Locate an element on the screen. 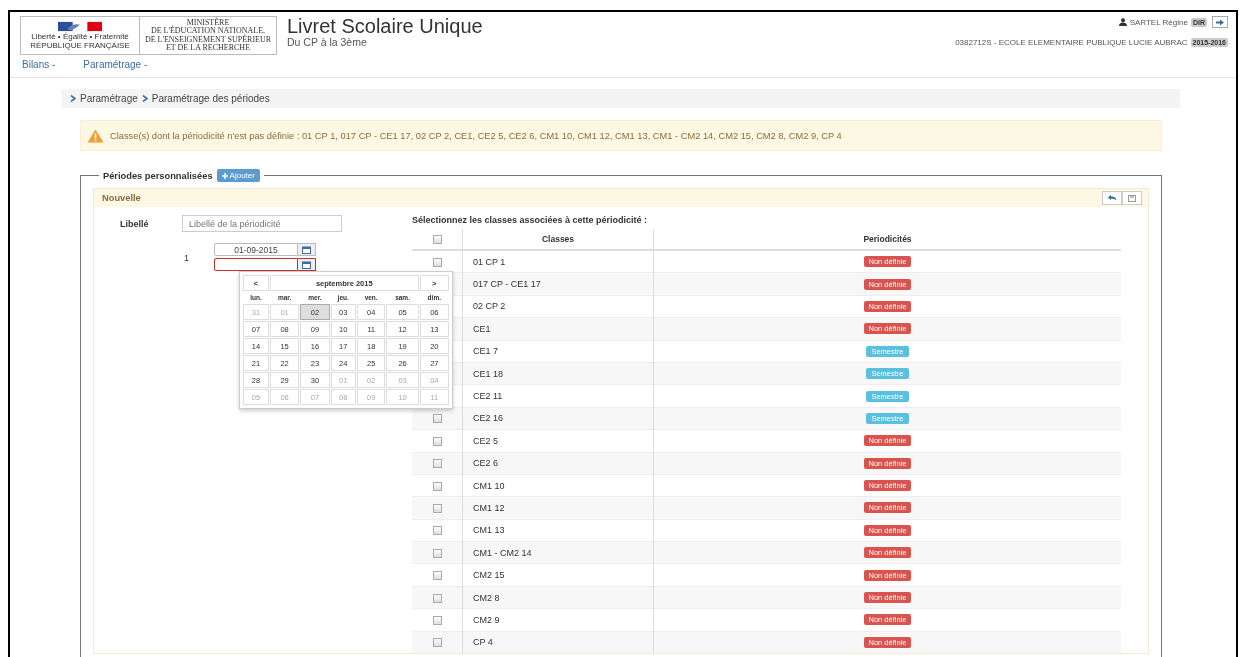 Image resolution: width=1246 pixels, height=657 pixels. class-name-cell: CE2 6 is located at coordinates (558, 463).